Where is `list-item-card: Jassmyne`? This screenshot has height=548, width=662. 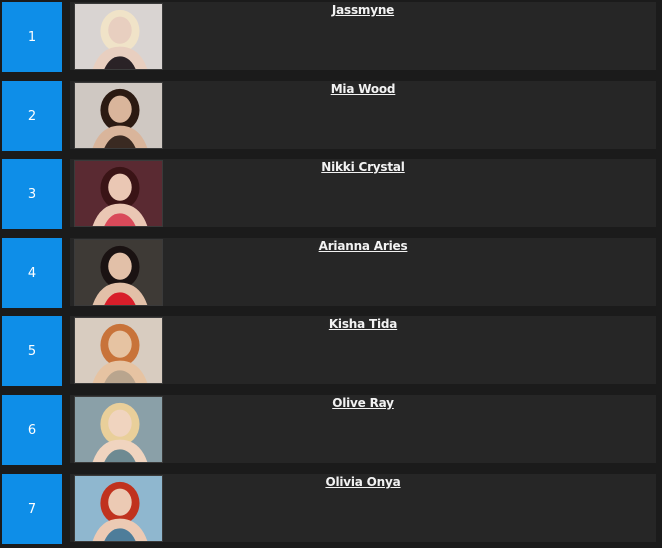
list-item-card: Jassmyne is located at coordinates (363, 36).